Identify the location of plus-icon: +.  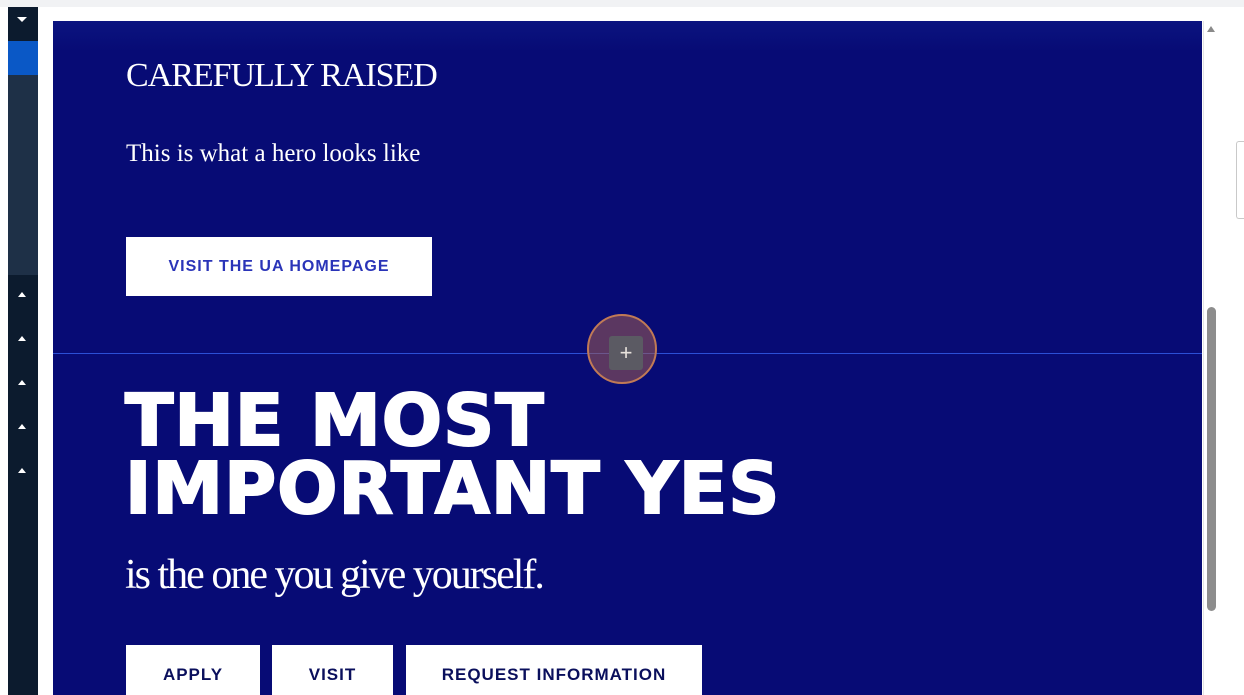
(626, 353).